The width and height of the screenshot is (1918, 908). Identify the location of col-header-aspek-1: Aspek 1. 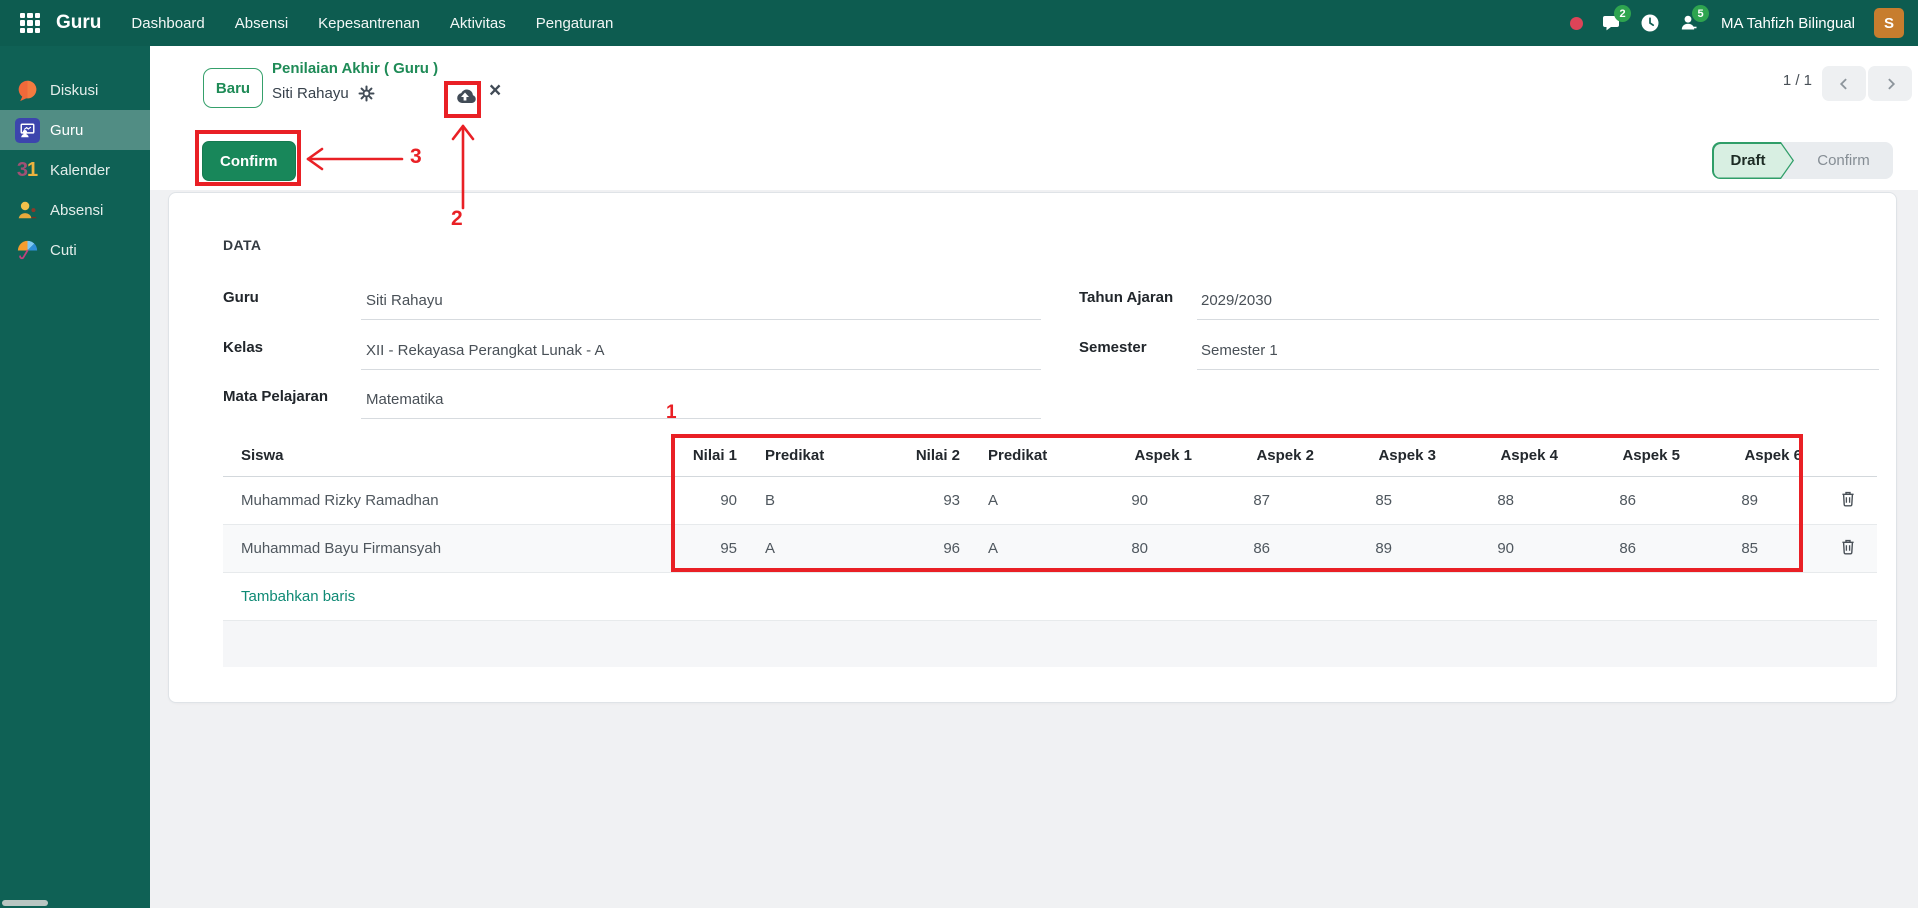
(1147, 456).